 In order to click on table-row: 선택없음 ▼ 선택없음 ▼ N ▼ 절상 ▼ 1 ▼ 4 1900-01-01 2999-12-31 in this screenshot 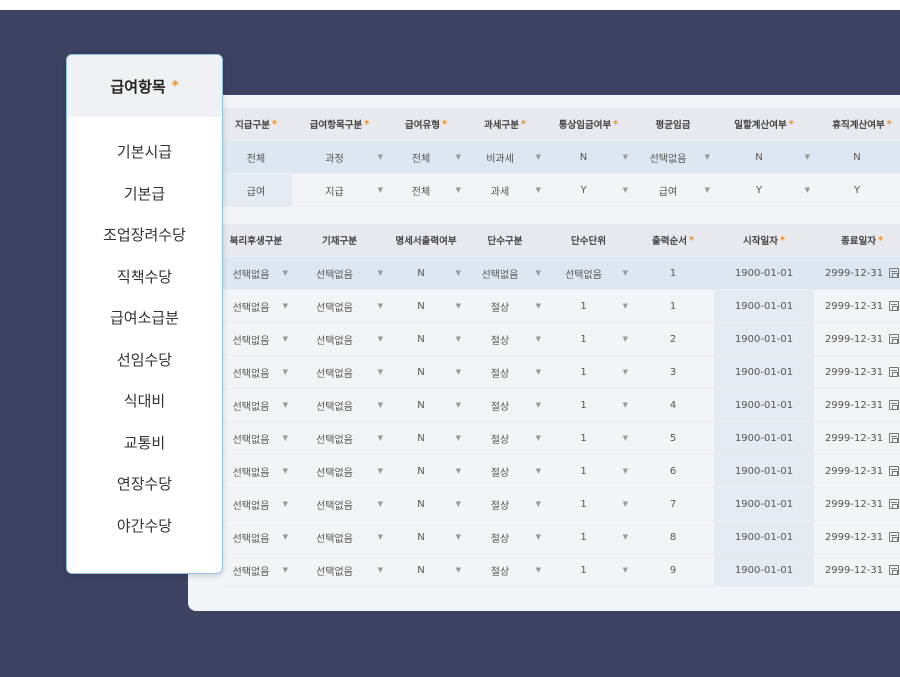, I will do `click(560, 405)`.